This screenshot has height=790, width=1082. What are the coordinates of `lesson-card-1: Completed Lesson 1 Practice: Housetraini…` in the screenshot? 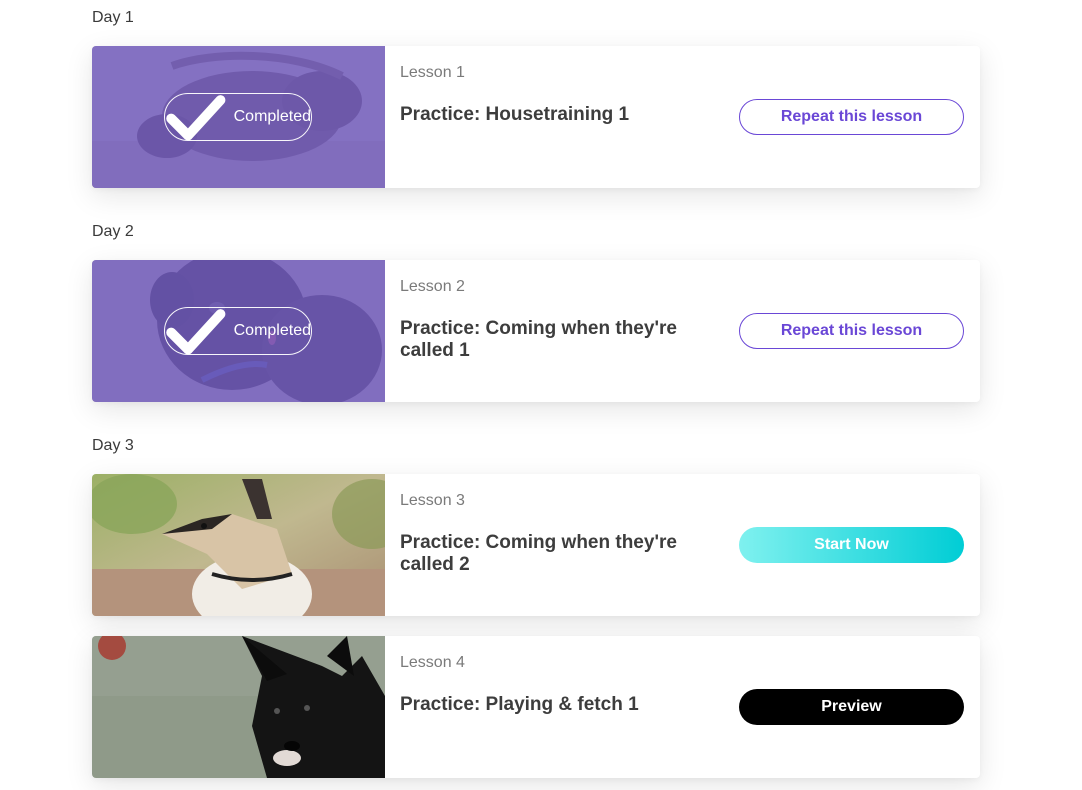 It's located at (536, 117).